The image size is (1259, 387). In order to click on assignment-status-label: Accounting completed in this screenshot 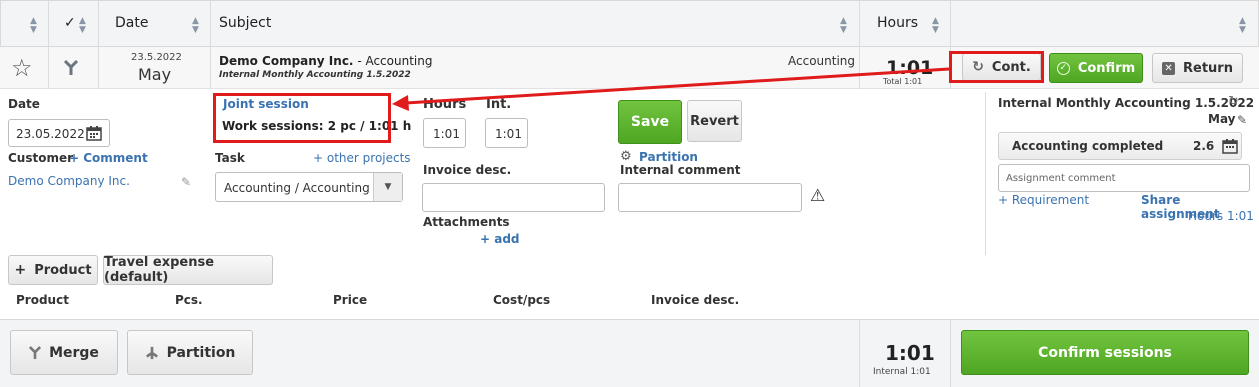, I will do `click(1088, 146)`.